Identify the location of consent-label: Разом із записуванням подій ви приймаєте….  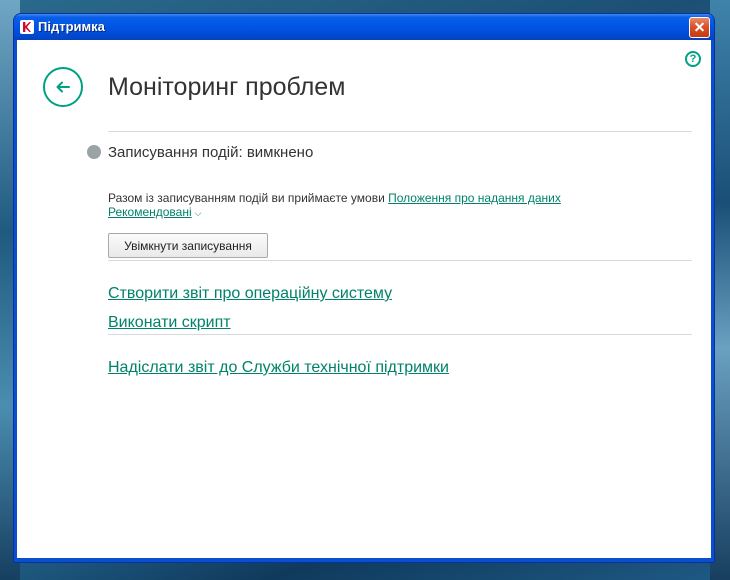
(248, 198).